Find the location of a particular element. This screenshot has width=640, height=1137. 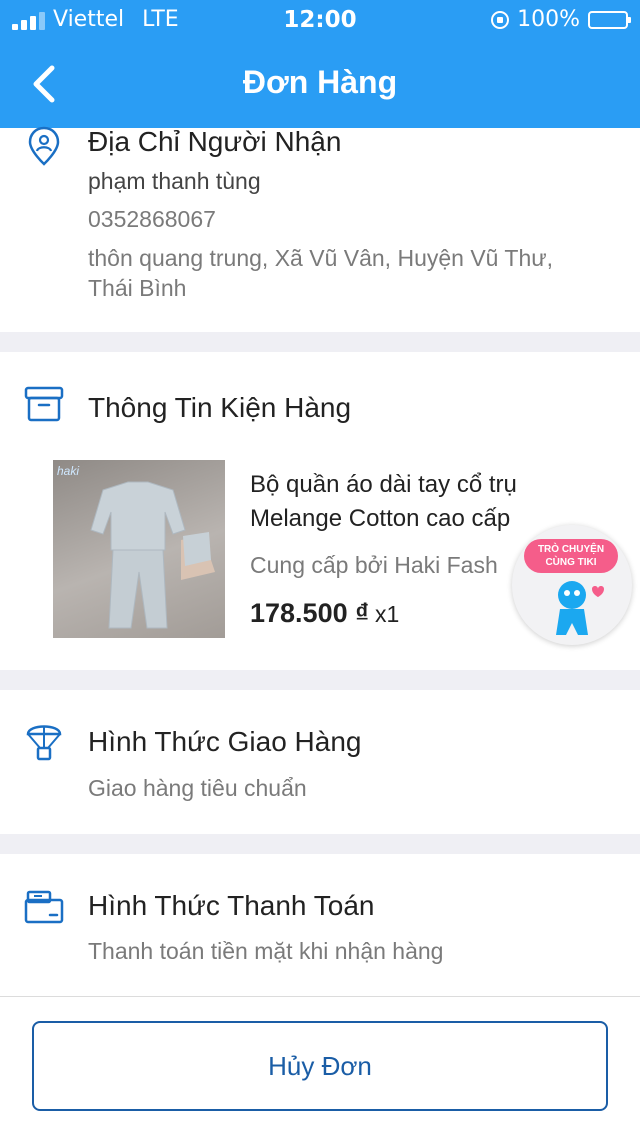

page-title: Đơn Hàng is located at coordinates (320, 82).